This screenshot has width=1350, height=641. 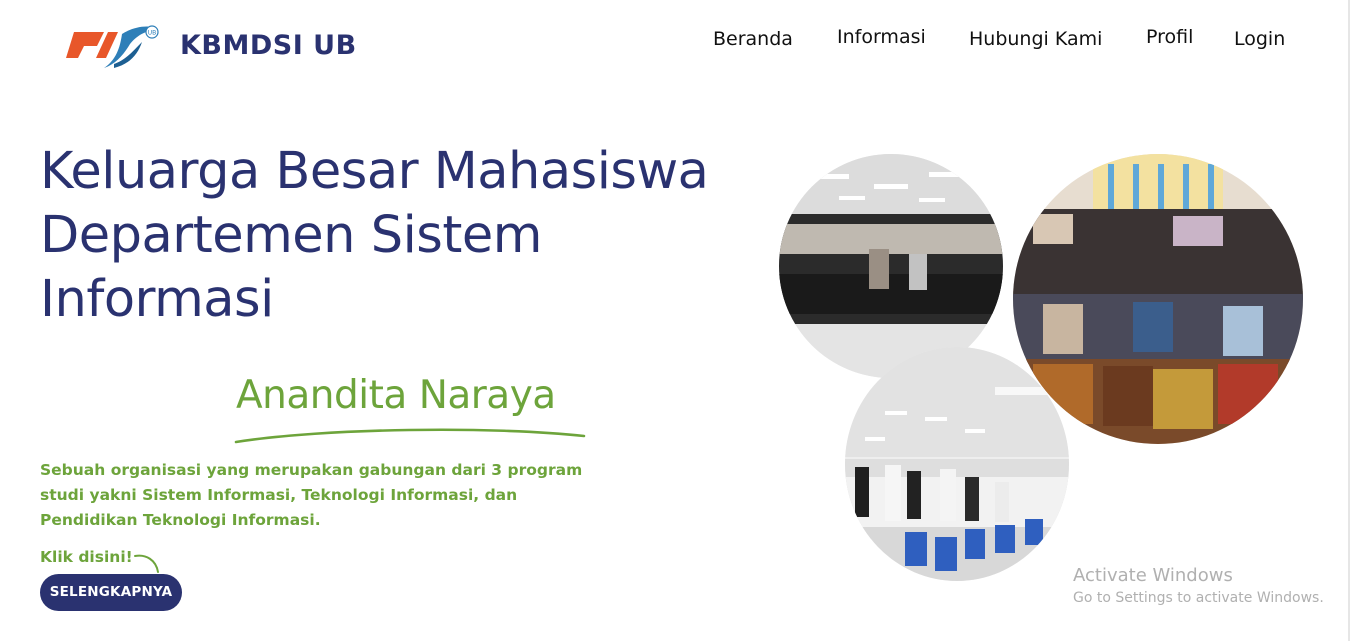 I want to click on activate-windows-subtitle: Go to Settings to activate Windows., so click(x=1198, y=598).